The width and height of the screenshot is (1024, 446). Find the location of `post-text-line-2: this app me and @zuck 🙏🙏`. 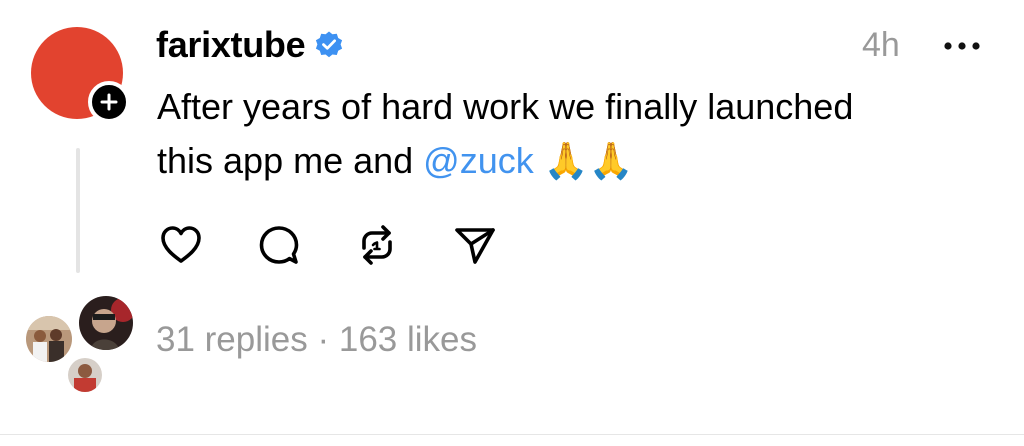

post-text-line-2: this app me and @zuck 🙏🙏 is located at coordinates (567, 161).